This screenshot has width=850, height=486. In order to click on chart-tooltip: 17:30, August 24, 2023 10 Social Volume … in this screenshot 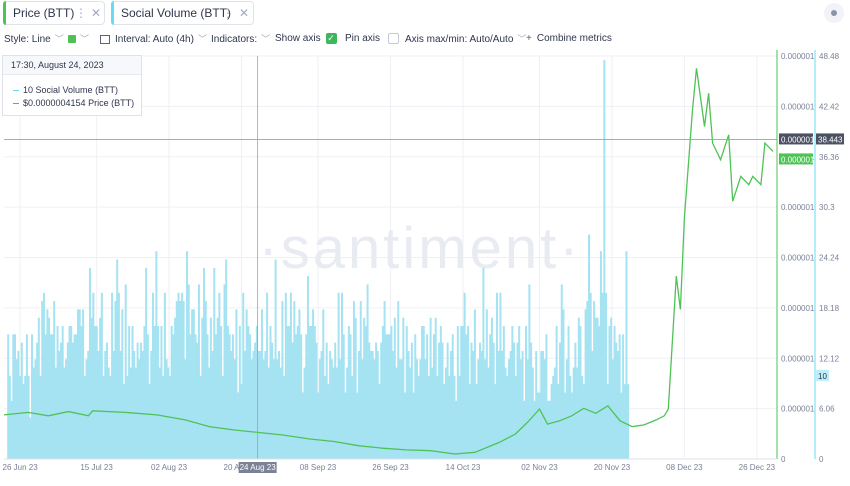, I will do `click(72, 85)`.